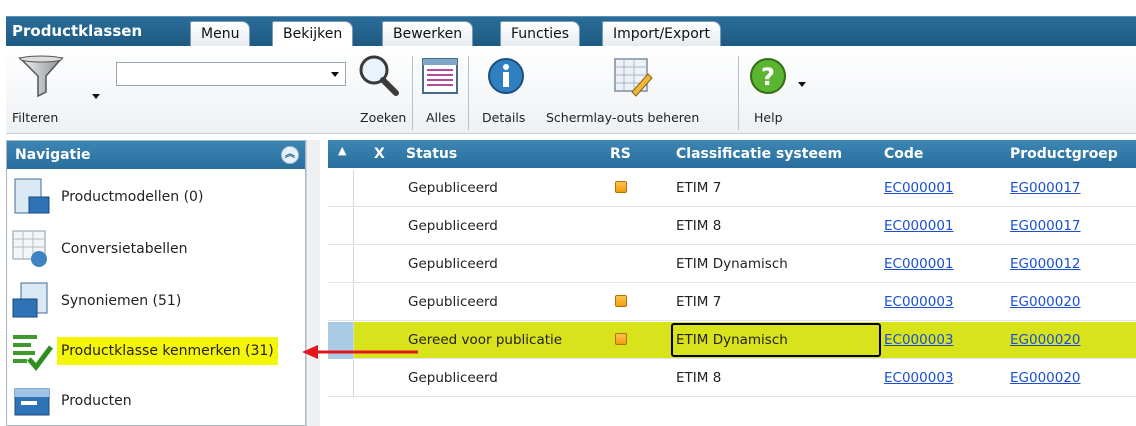  What do you see at coordinates (335, 74) in the screenshot?
I see `chevron-down-icon` at bounding box center [335, 74].